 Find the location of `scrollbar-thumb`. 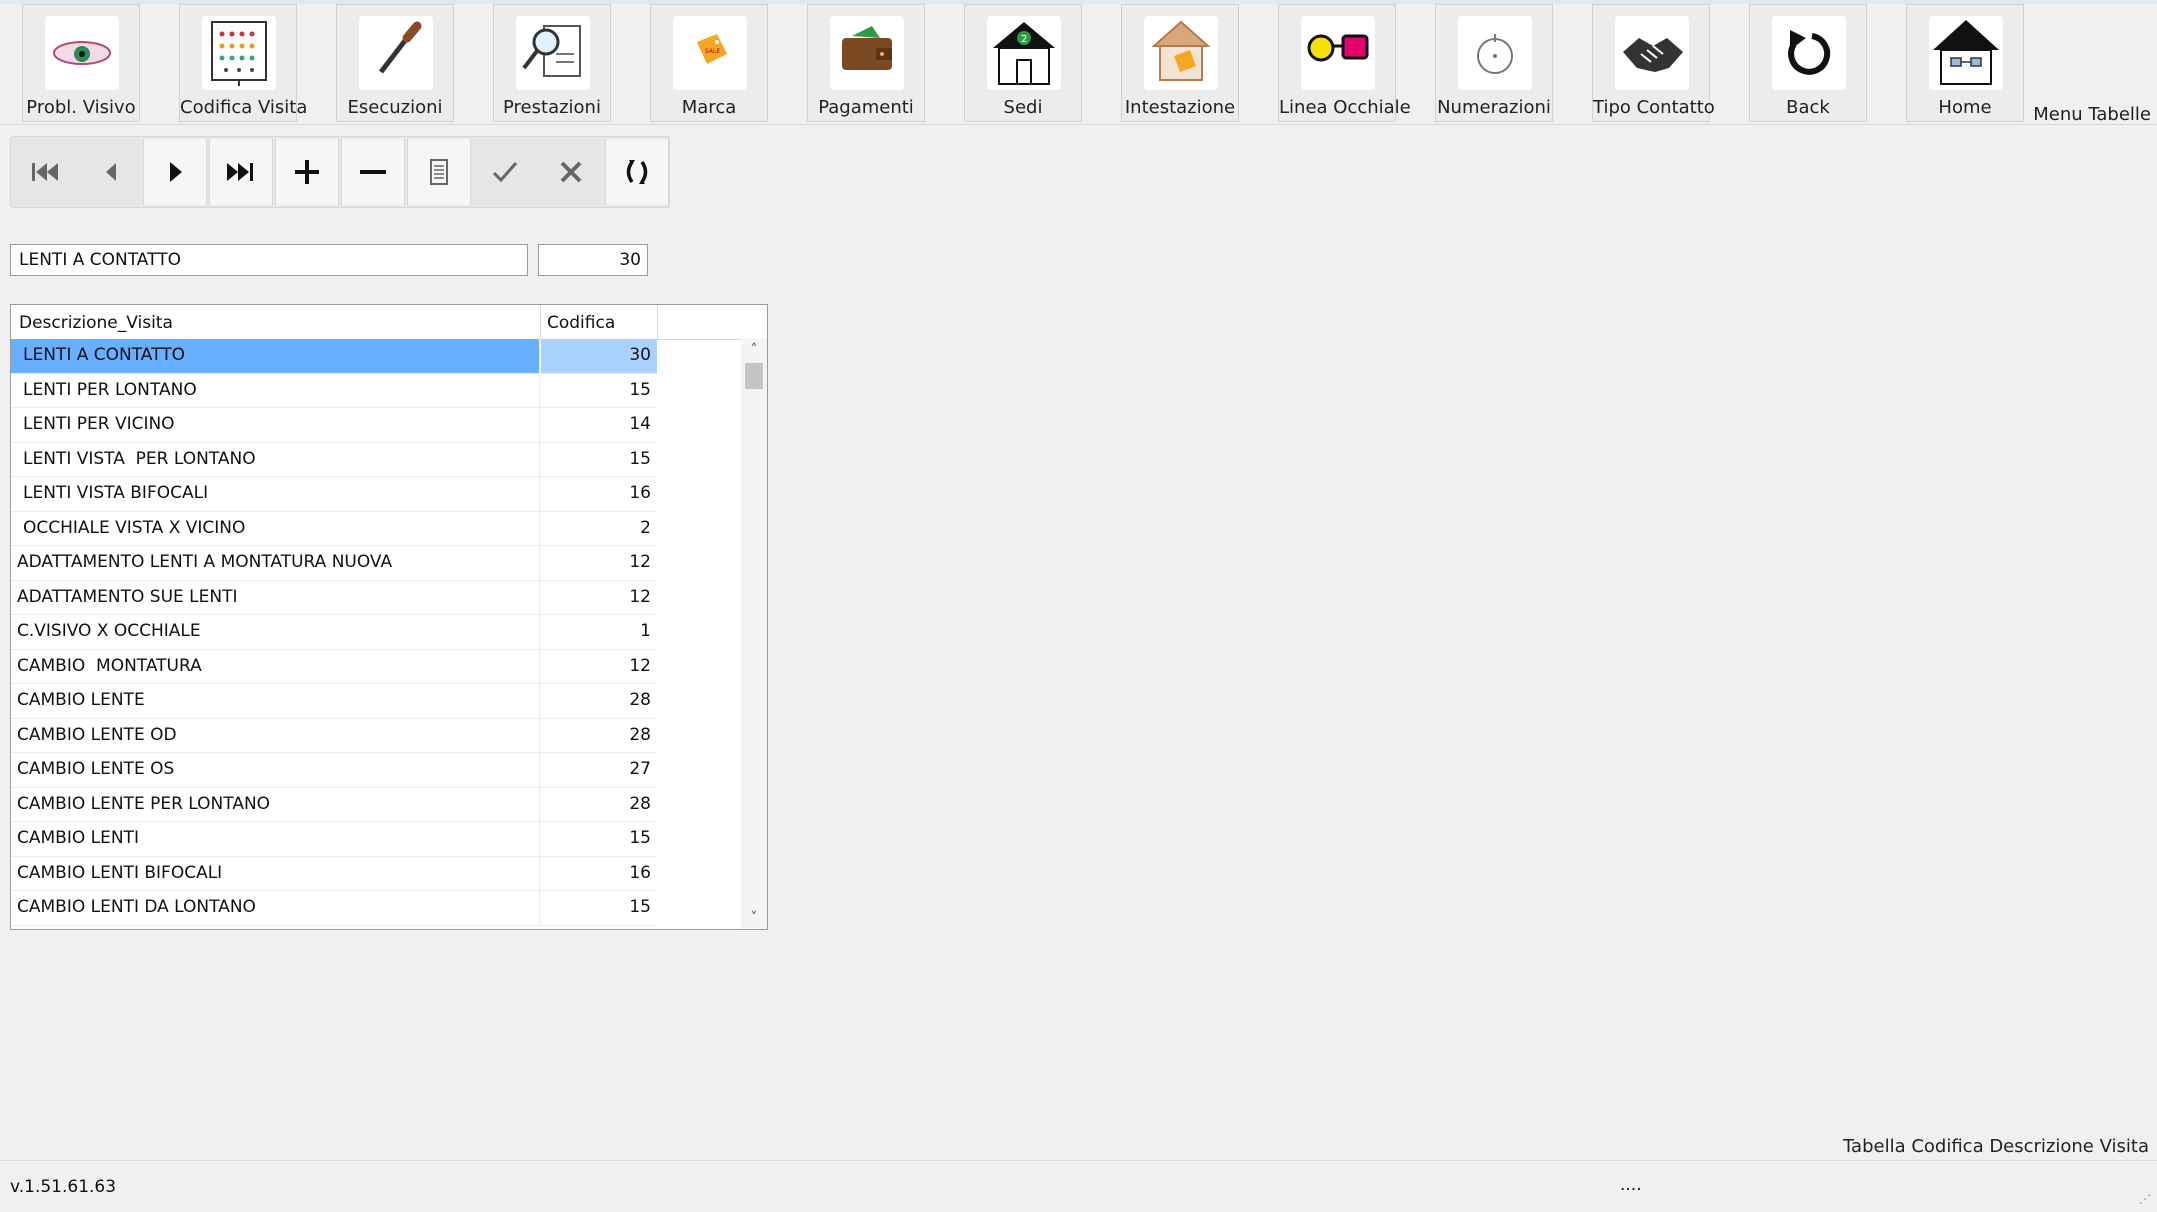

scrollbar-thumb is located at coordinates (754, 376).